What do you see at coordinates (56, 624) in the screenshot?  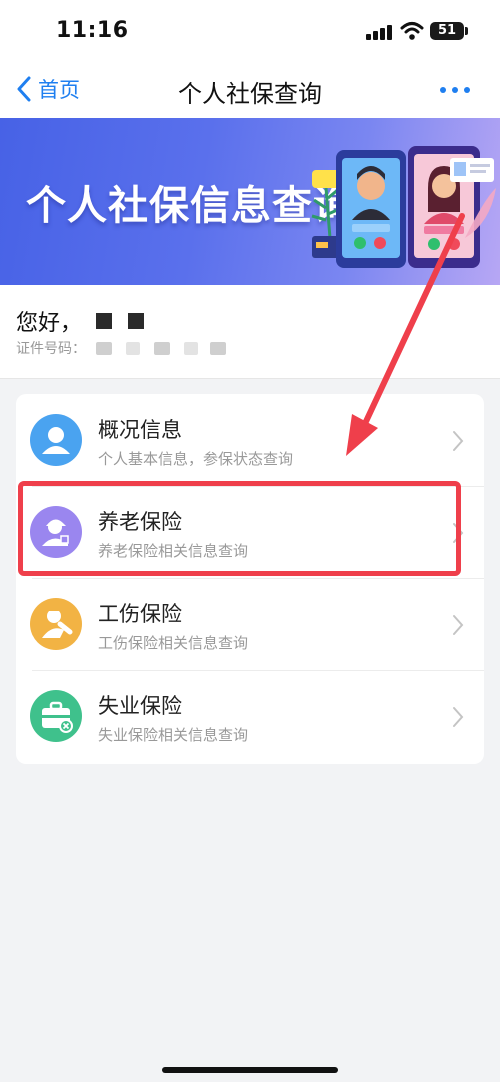 I see `injured-worker-icon` at bounding box center [56, 624].